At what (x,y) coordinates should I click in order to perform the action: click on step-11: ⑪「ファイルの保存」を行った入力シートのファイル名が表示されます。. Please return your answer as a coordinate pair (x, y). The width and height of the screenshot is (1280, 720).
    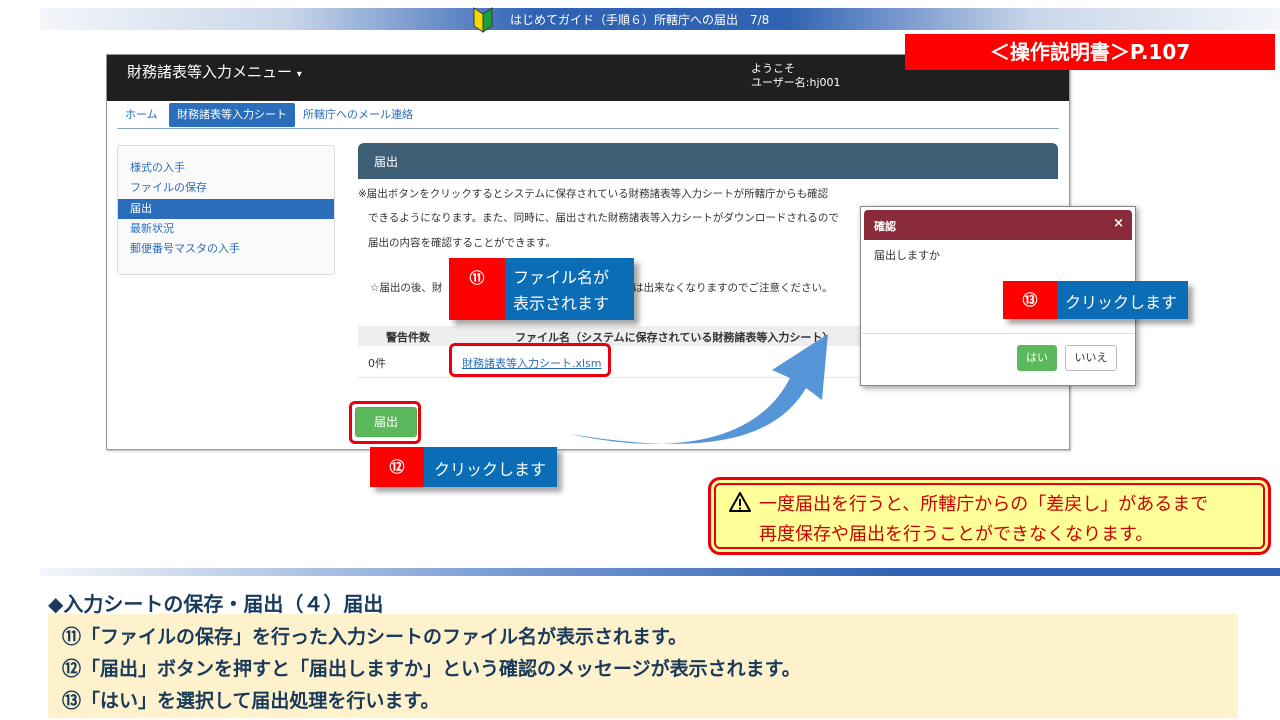
    Looking at the image, I should click on (375, 637).